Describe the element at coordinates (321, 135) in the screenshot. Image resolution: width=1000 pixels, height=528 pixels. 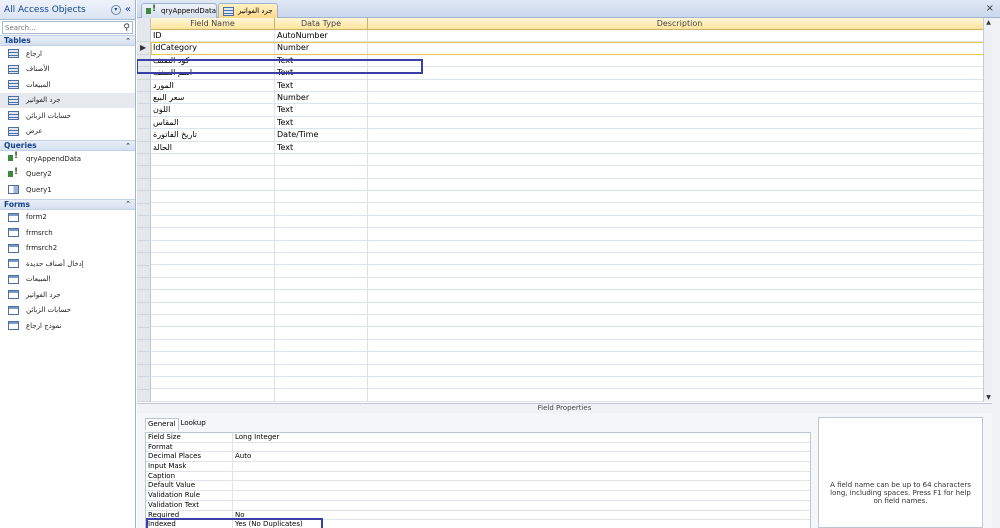
I see `data-type-cell: Date/Time` at that location.